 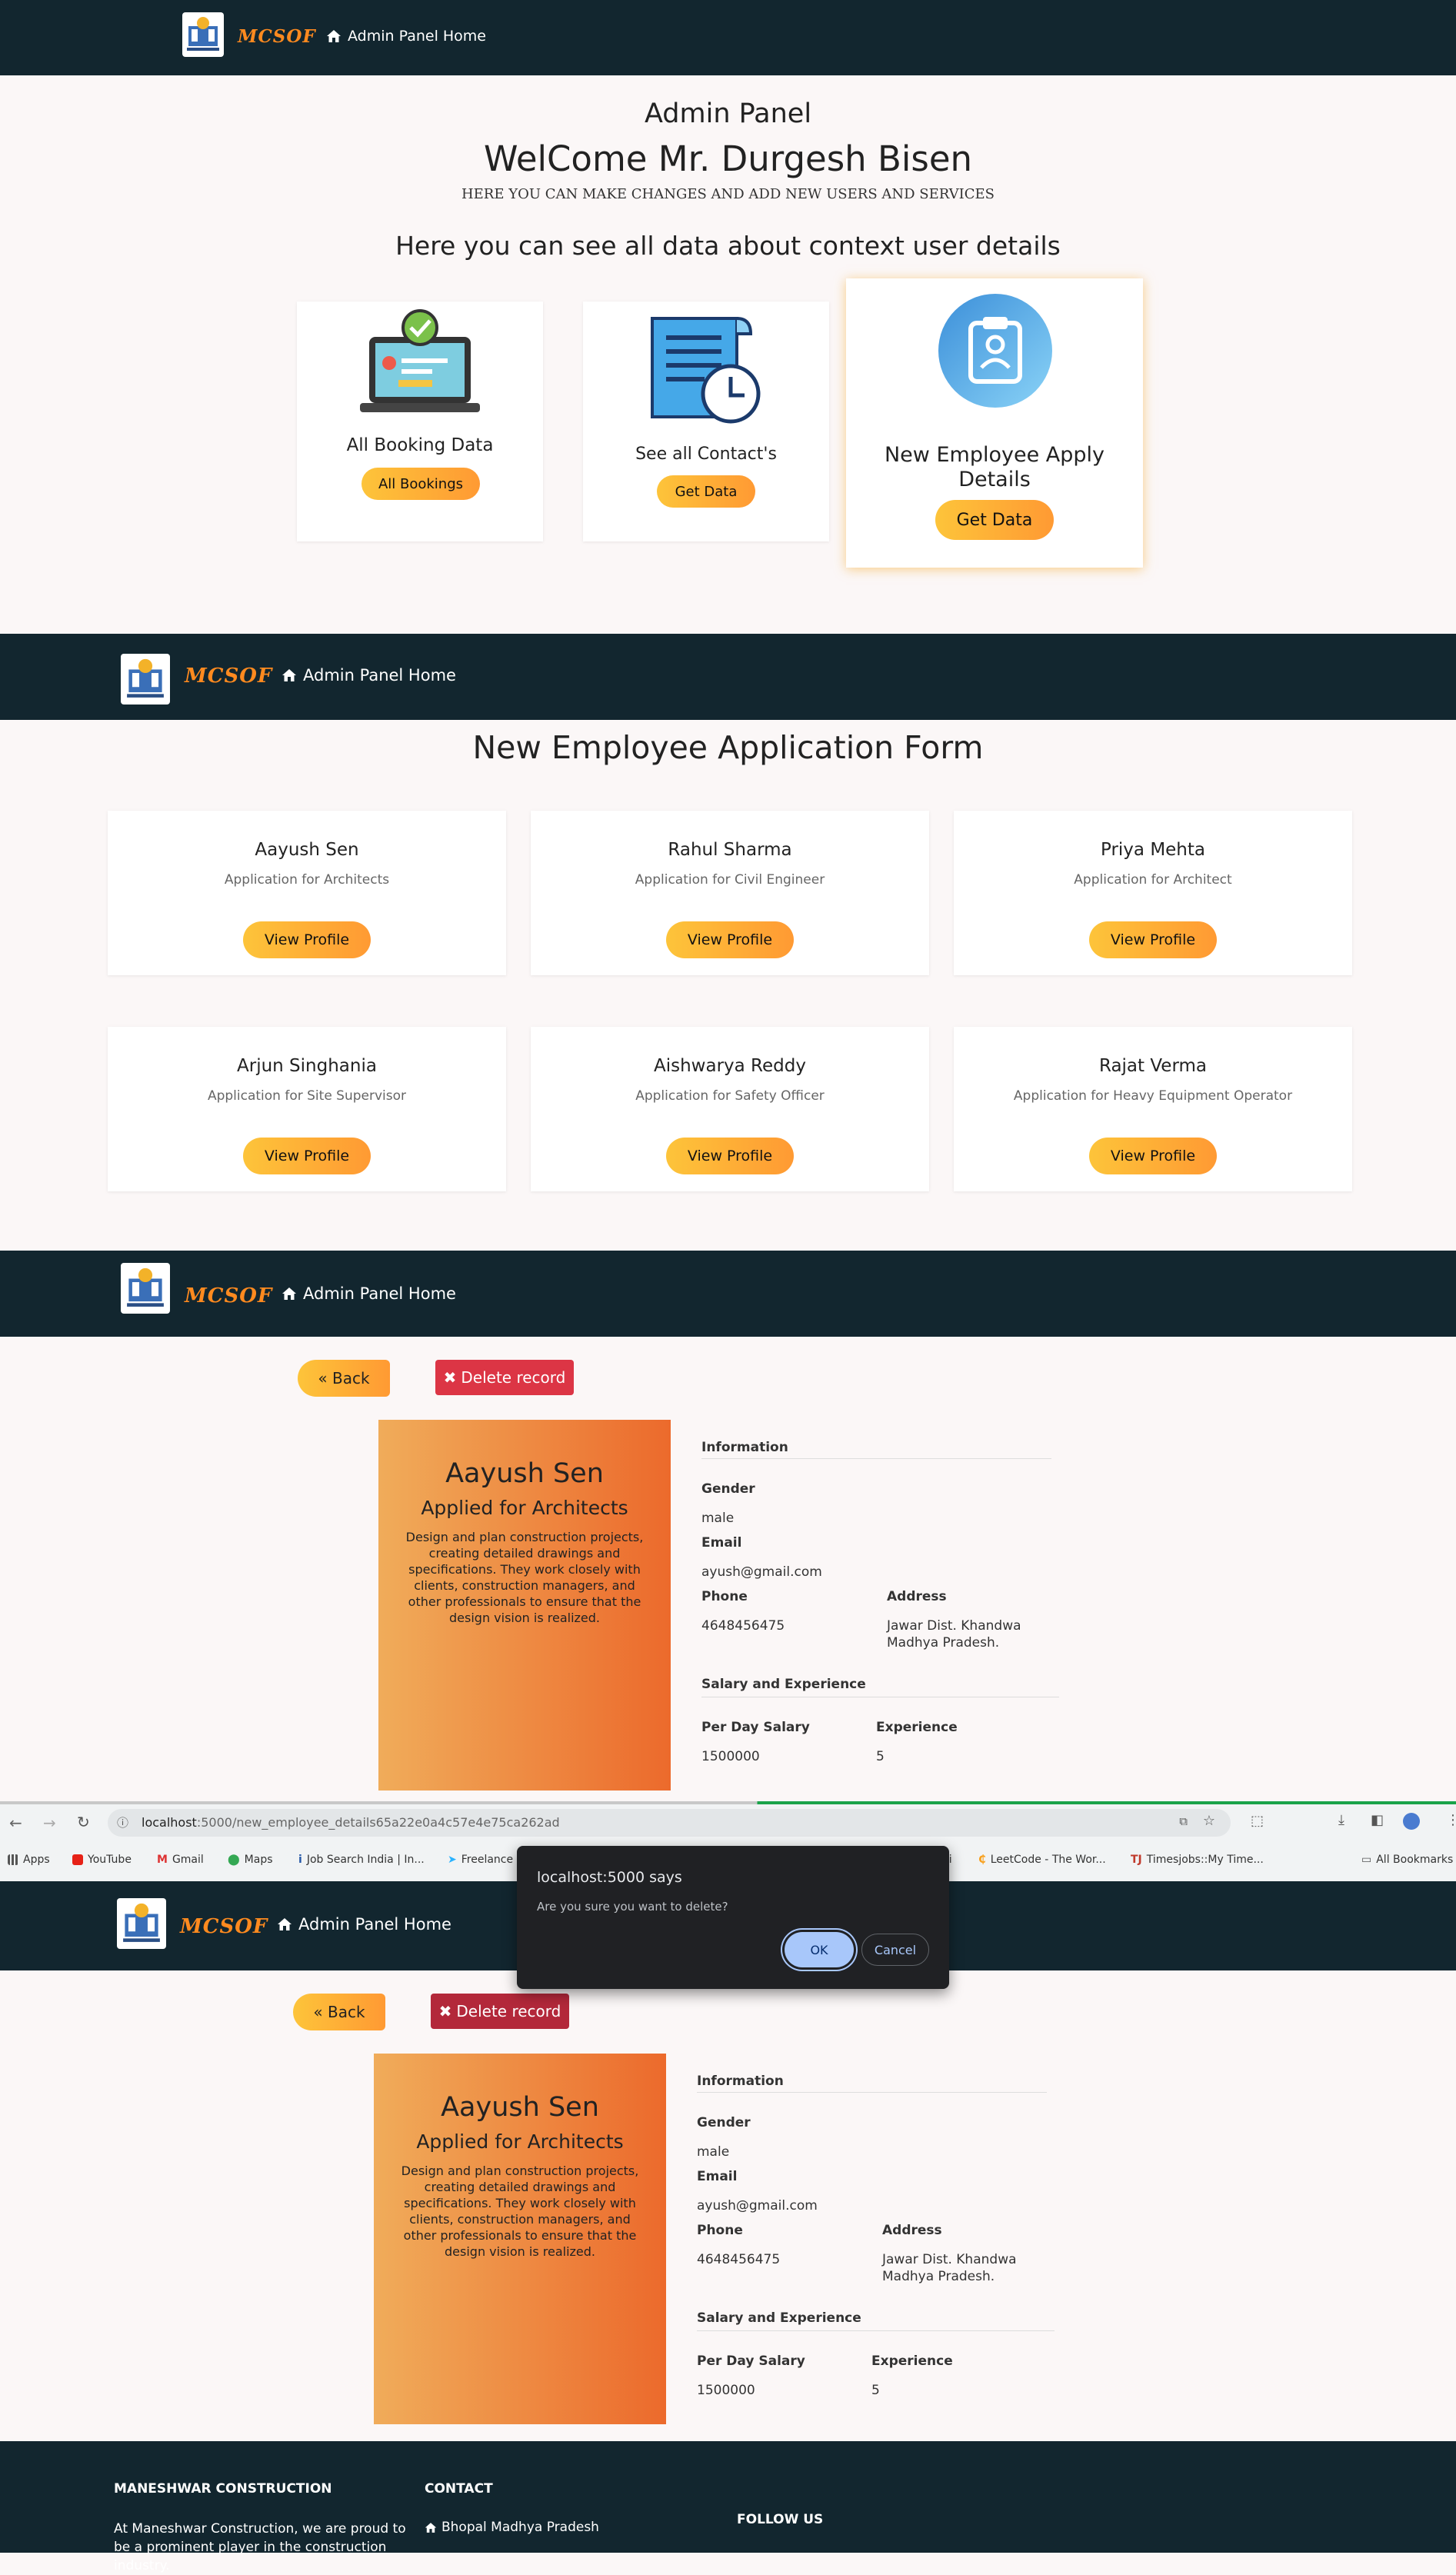 What do you see at coordinates (180, 1860) in the screenshot?
I see `bookmark-gmail: M Gmail` at bounding box center [180, 1860].